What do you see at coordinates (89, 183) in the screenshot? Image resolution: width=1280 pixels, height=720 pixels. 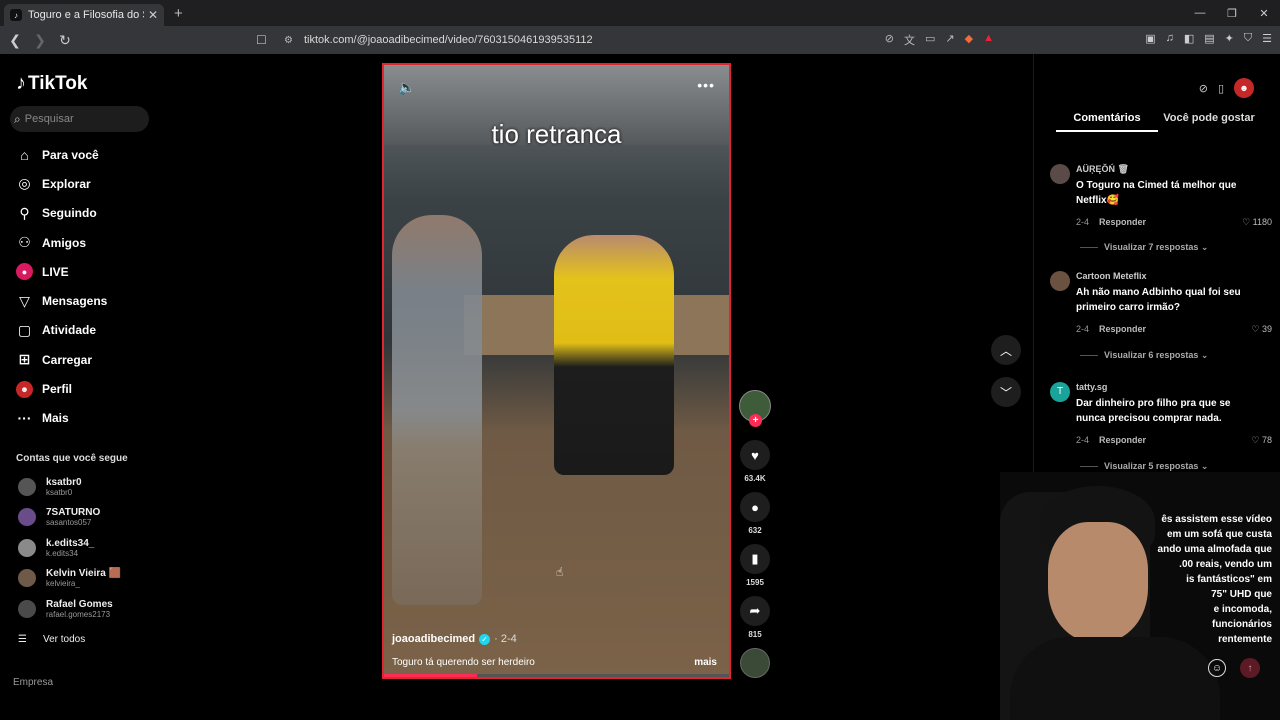 I see `menu-item-explorar: ◎ Explorar` at bounding box center [89, 183].